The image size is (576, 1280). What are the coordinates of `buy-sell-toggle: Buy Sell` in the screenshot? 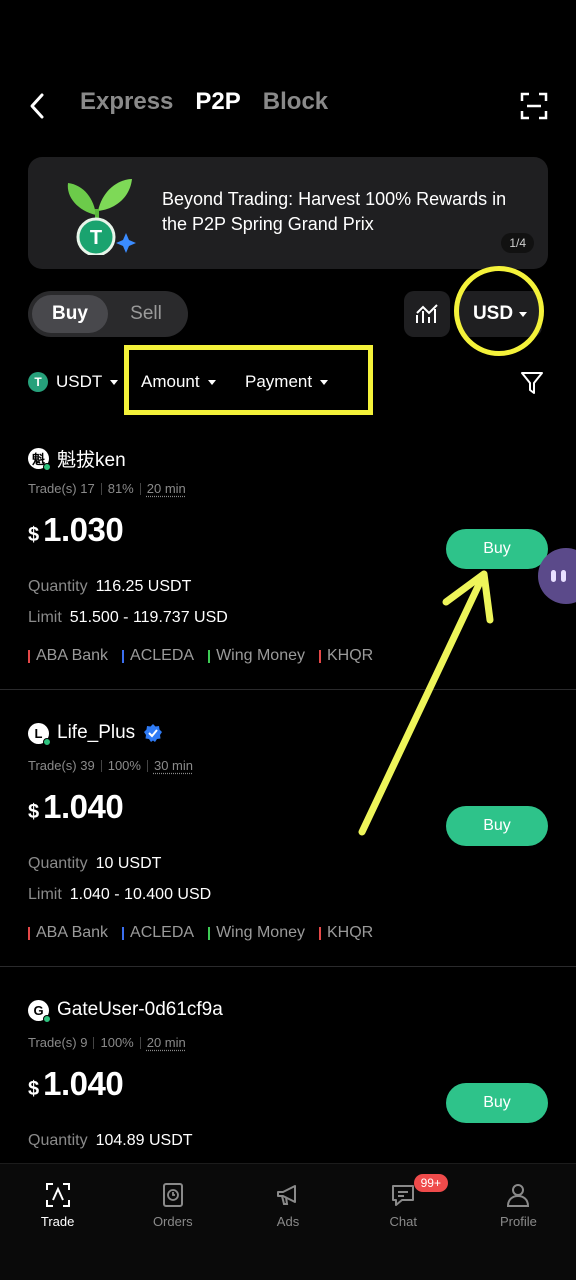 It's located at (108, 314).